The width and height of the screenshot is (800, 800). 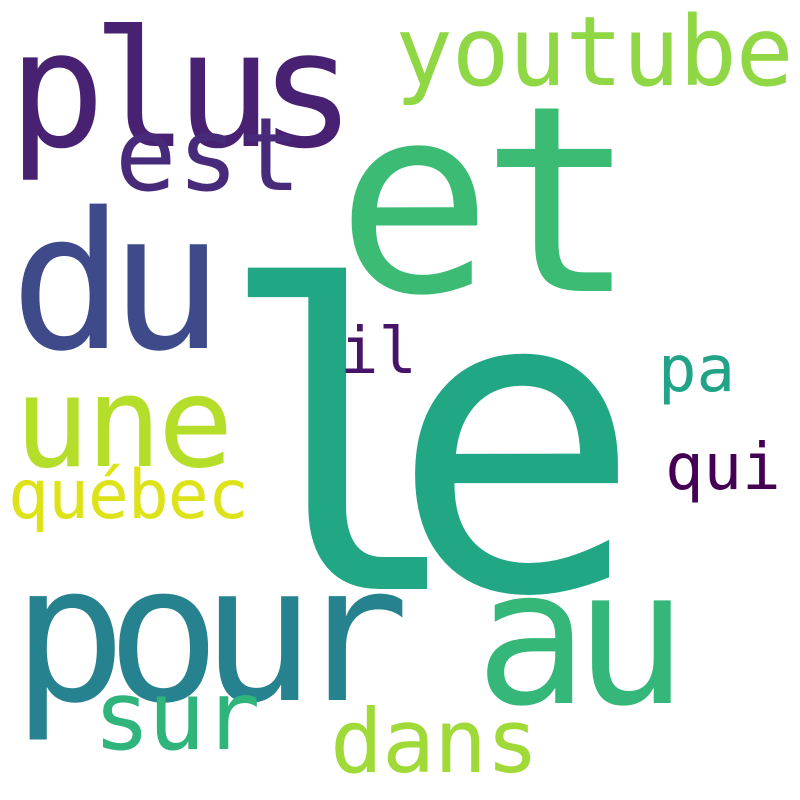 I want to click on word-est: est, so click(x=209, y=155).